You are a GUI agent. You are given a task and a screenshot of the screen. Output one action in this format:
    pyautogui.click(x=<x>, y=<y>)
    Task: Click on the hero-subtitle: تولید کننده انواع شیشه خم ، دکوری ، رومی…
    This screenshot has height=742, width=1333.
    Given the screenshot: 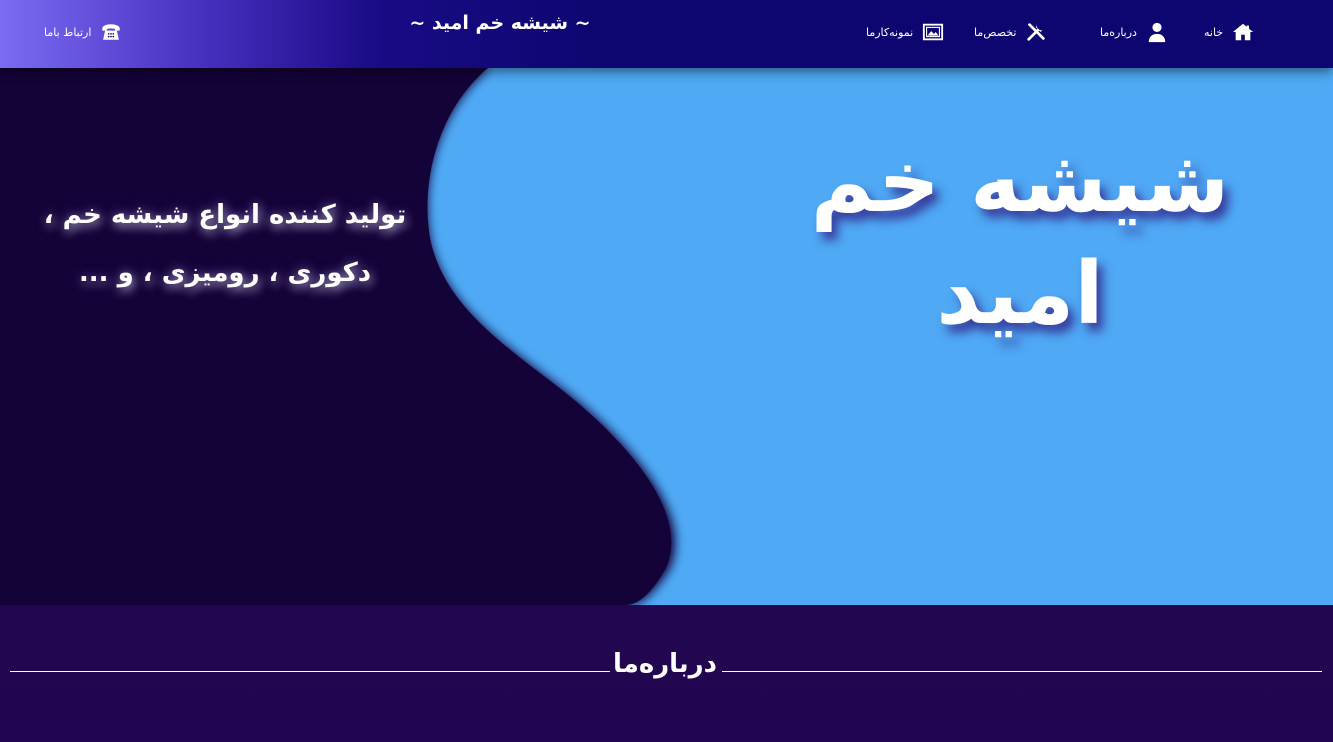 What is the action you would take?
    pyautogui.click(x=225, y=244)
    